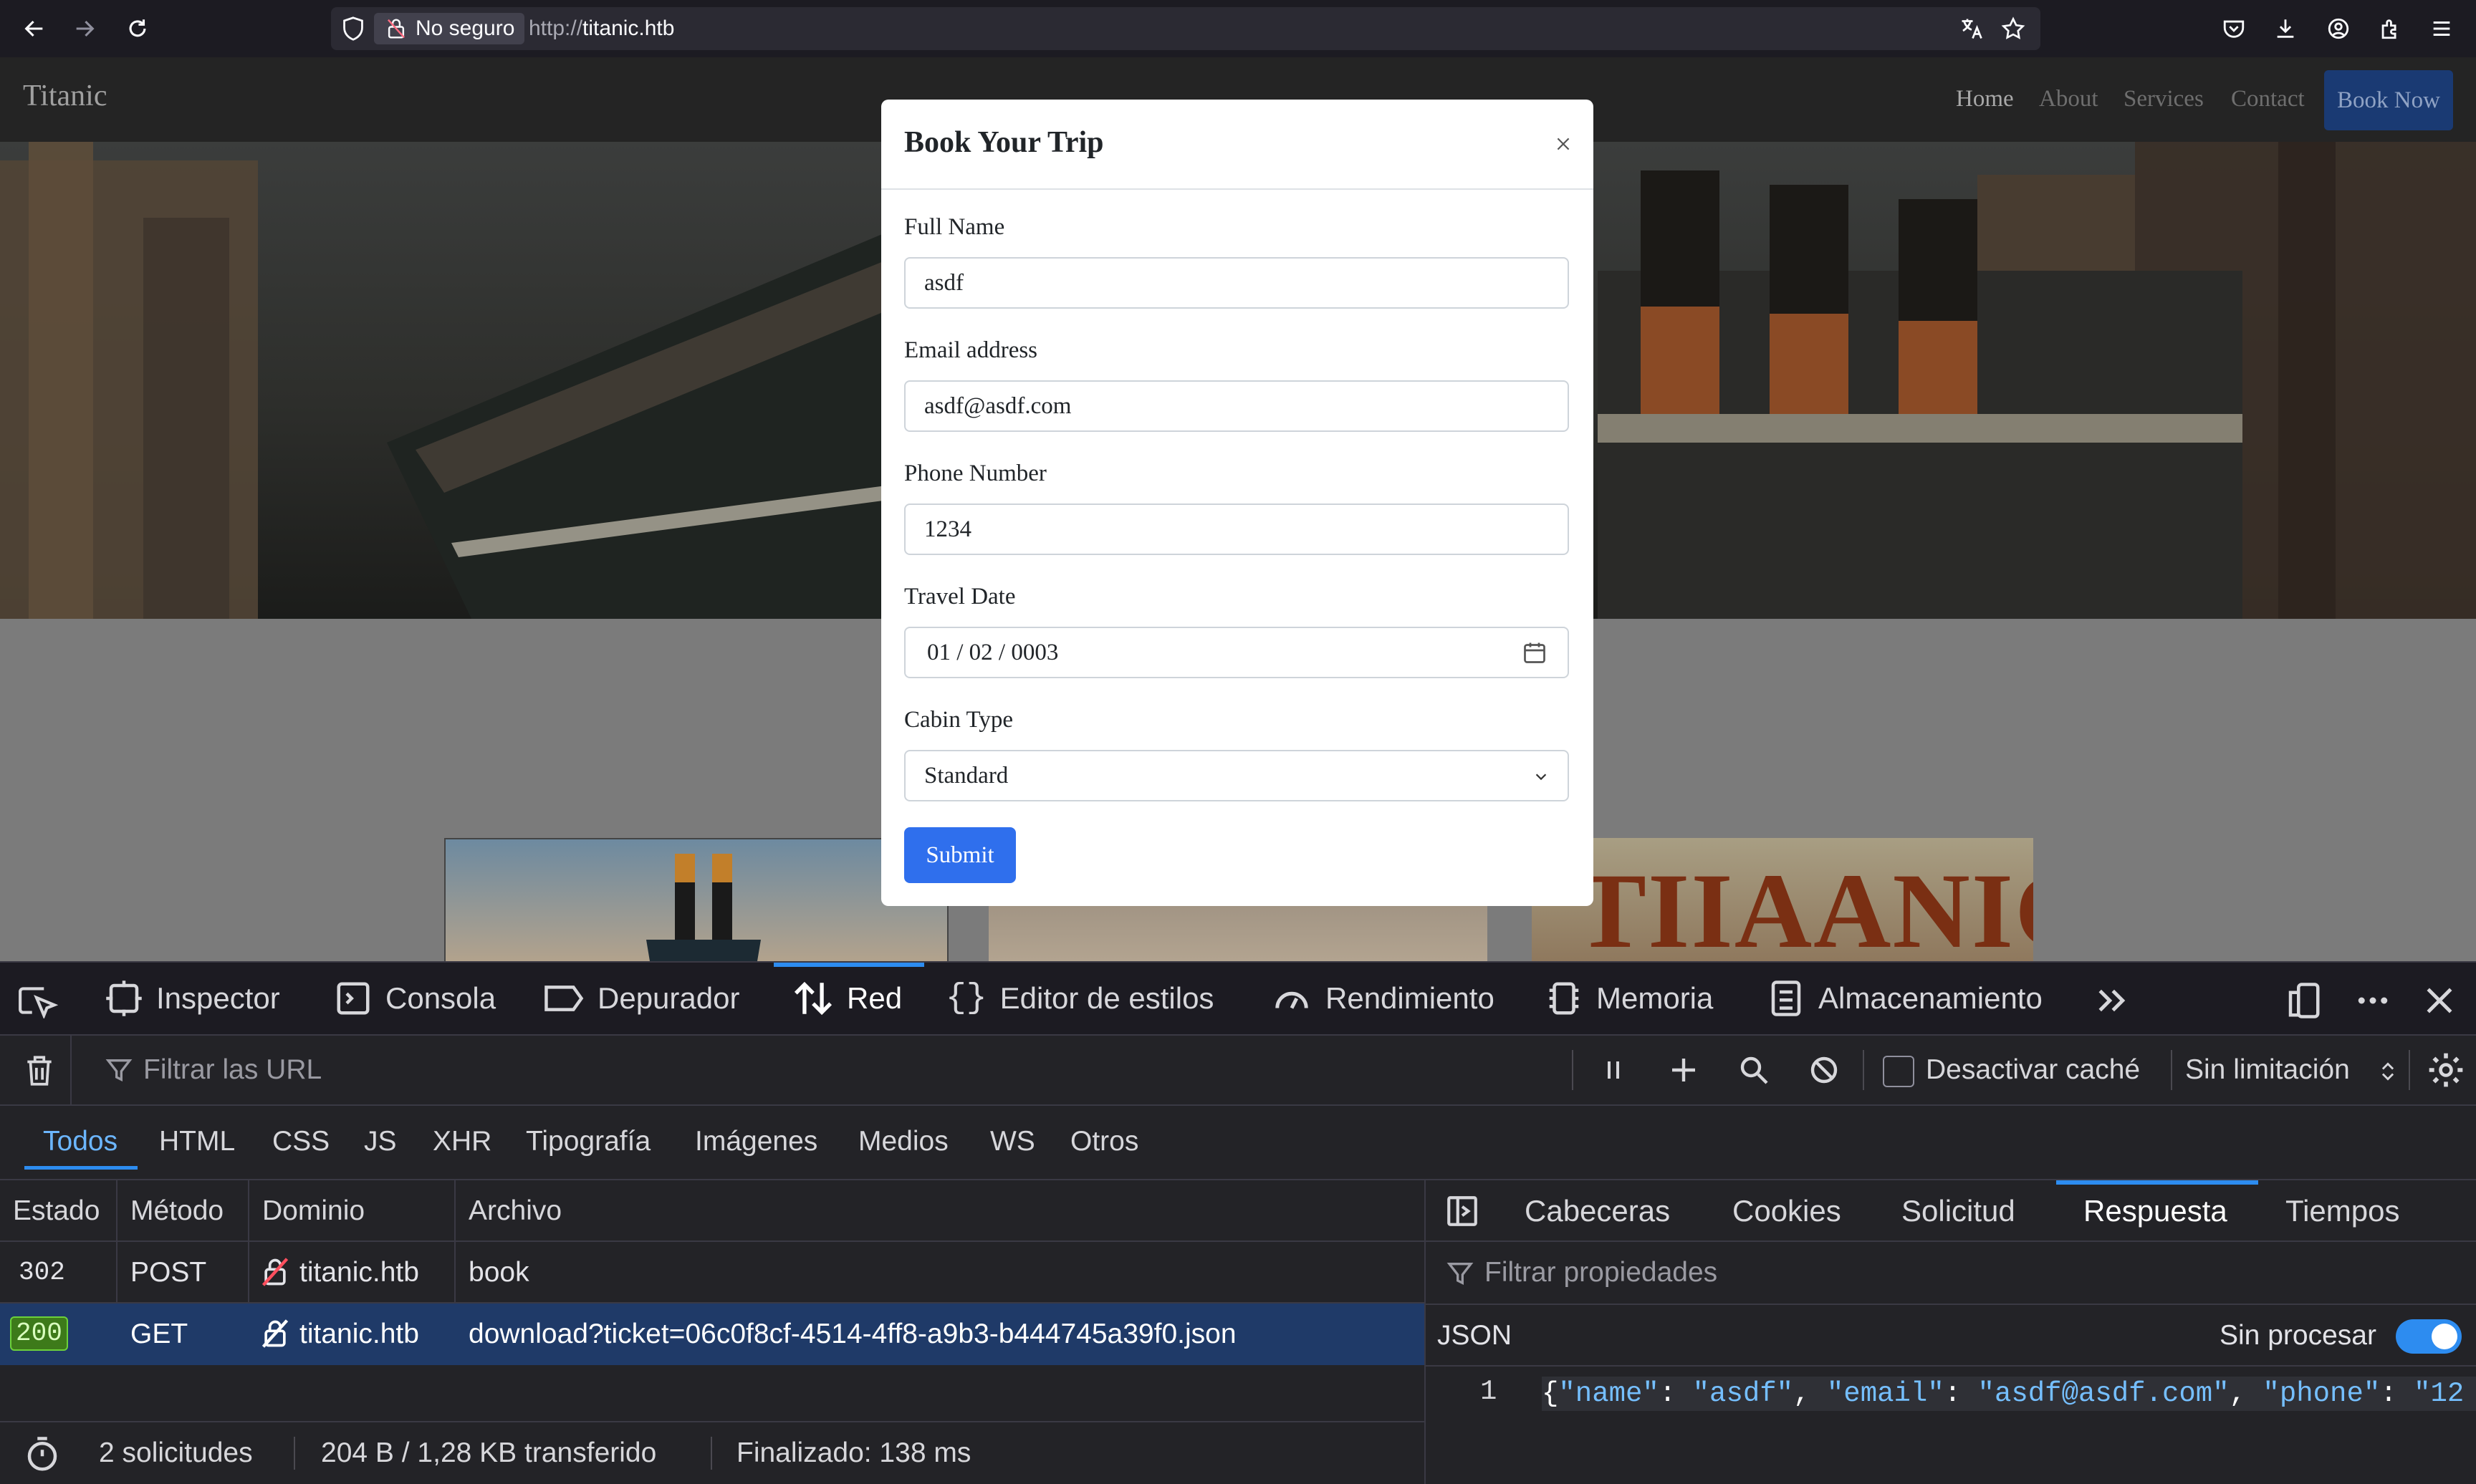 This screenshot has width=2476, height=1484. Describe the element at coordinates (233, 1070) in the screenshot. I see `filter-urls-input: Filtrar las URL` at that location.